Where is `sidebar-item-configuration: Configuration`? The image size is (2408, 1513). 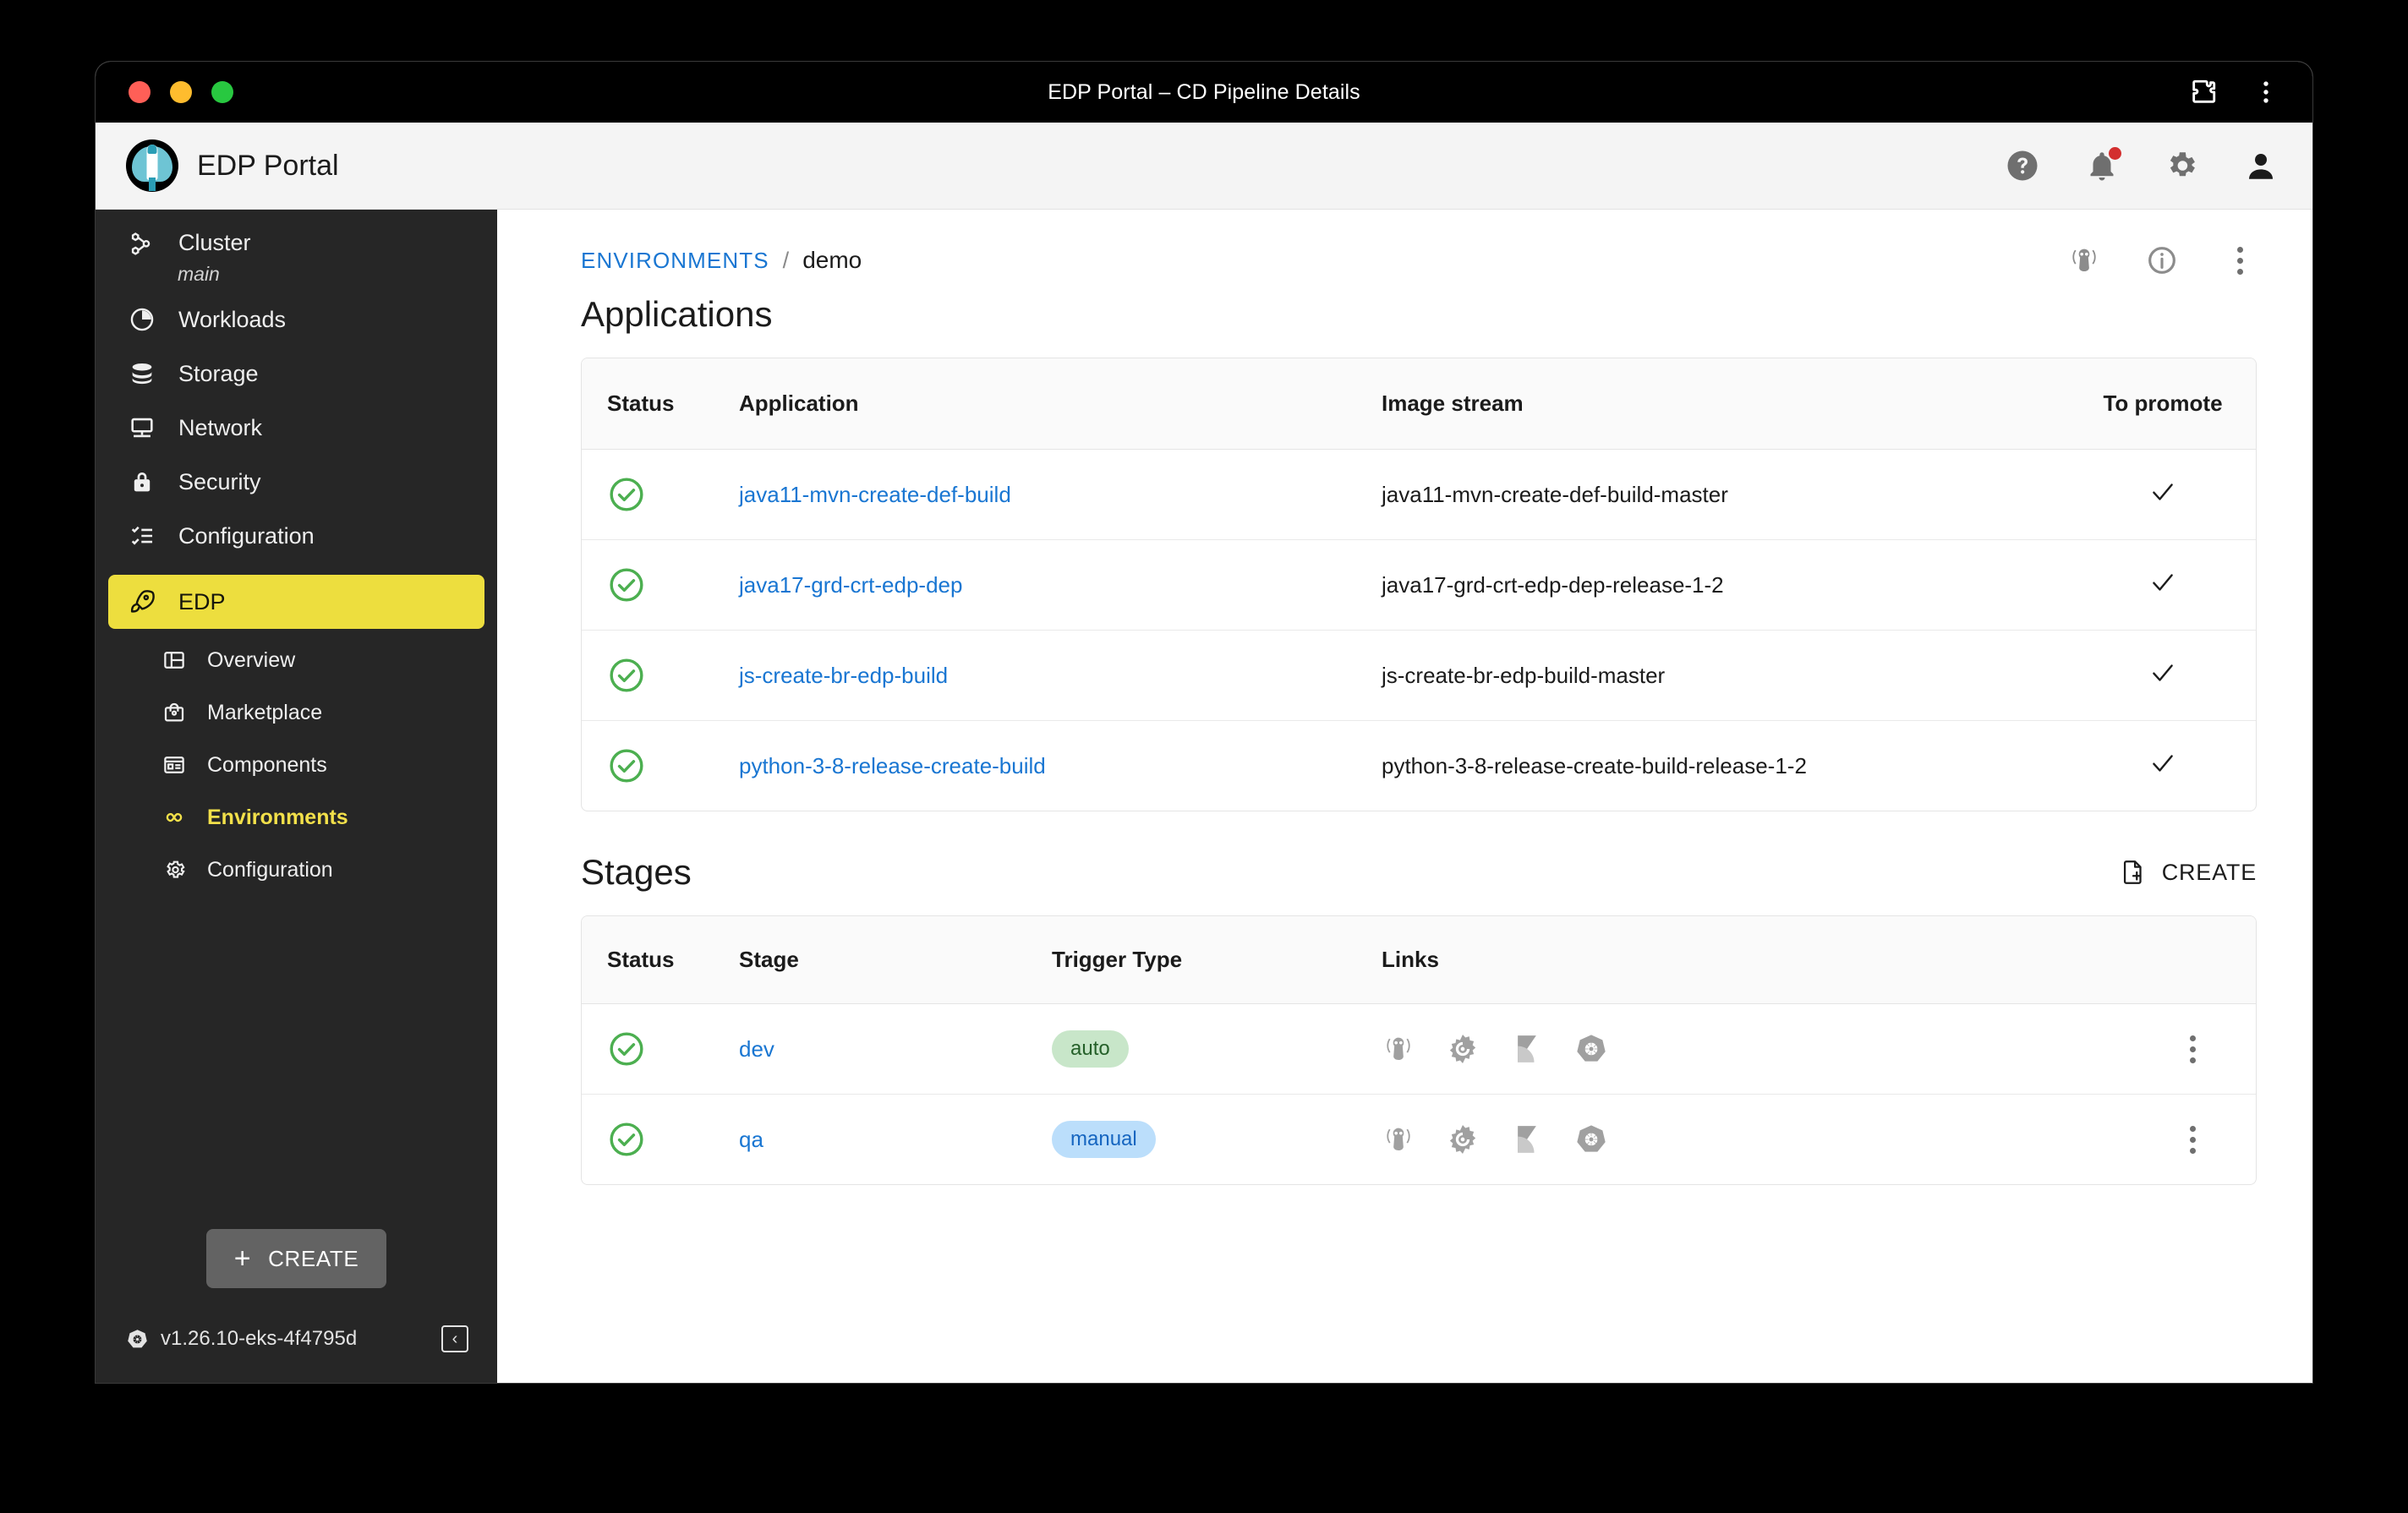 sidebar-item-configuration: Configuration is located at coordinates (296, 536).